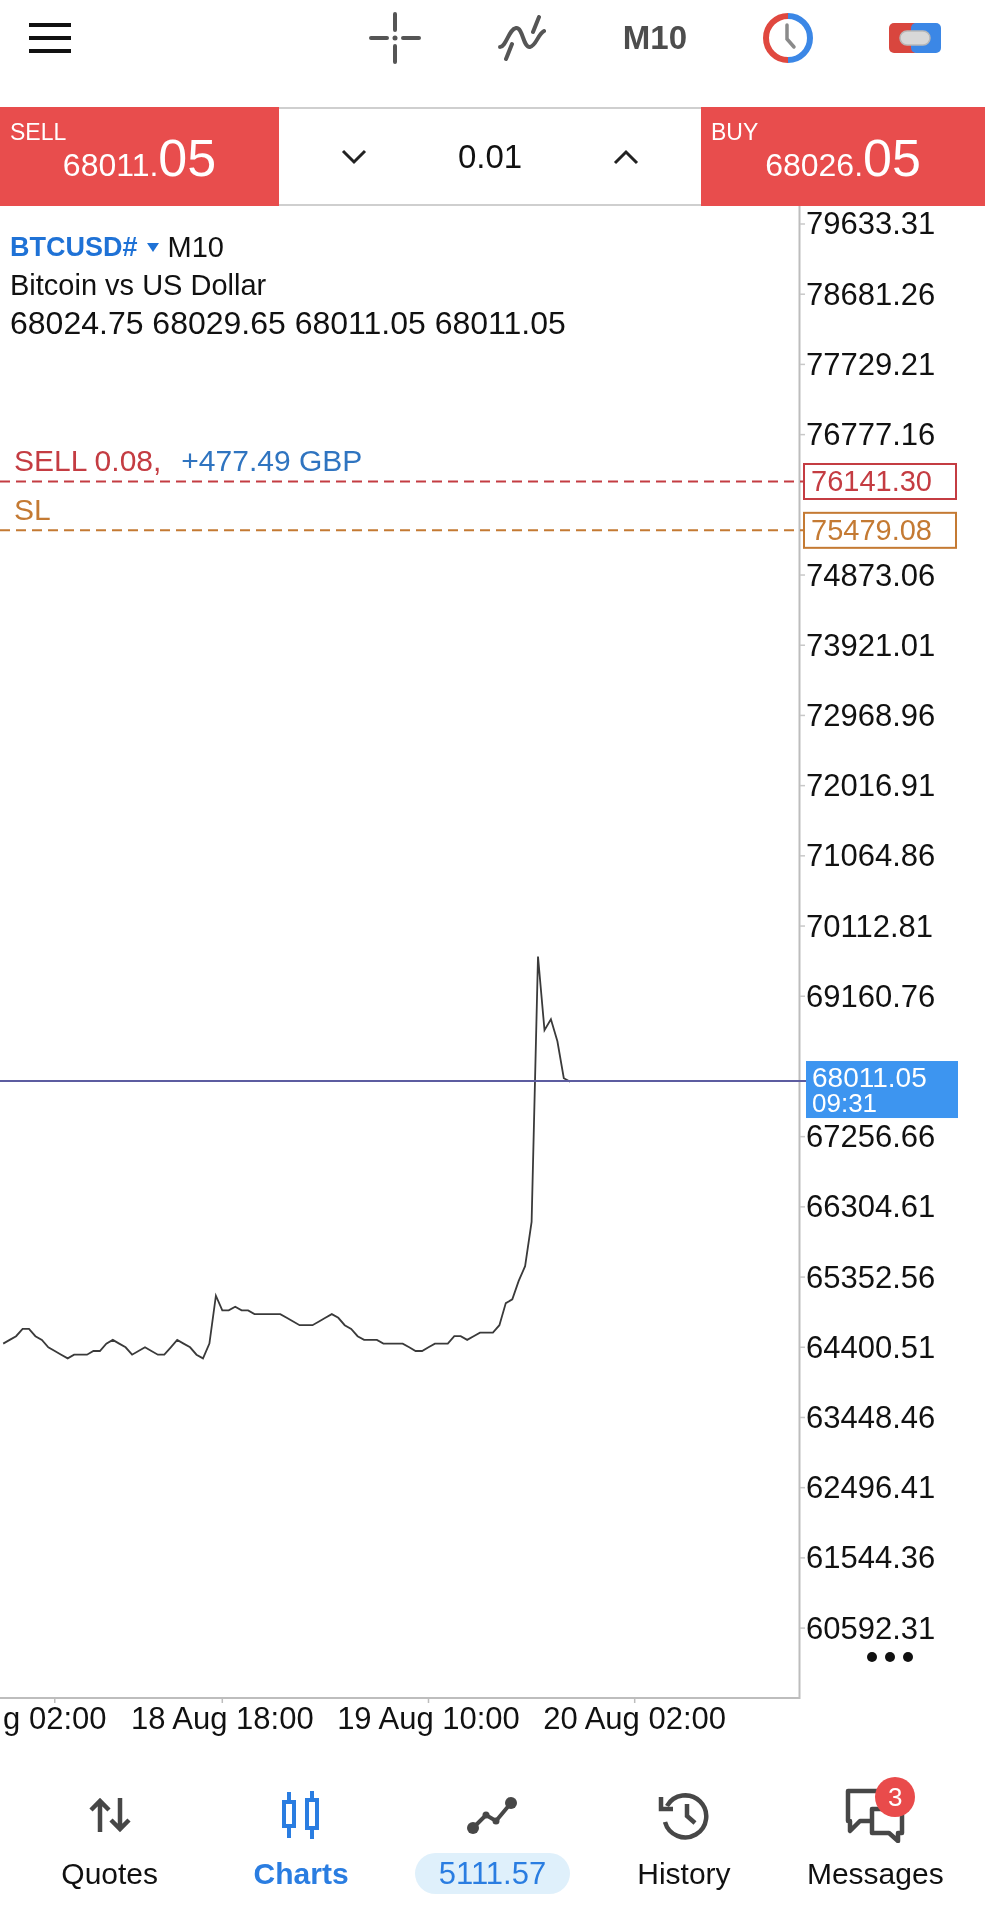  I want to click on wave-icon, so click(521, 37).